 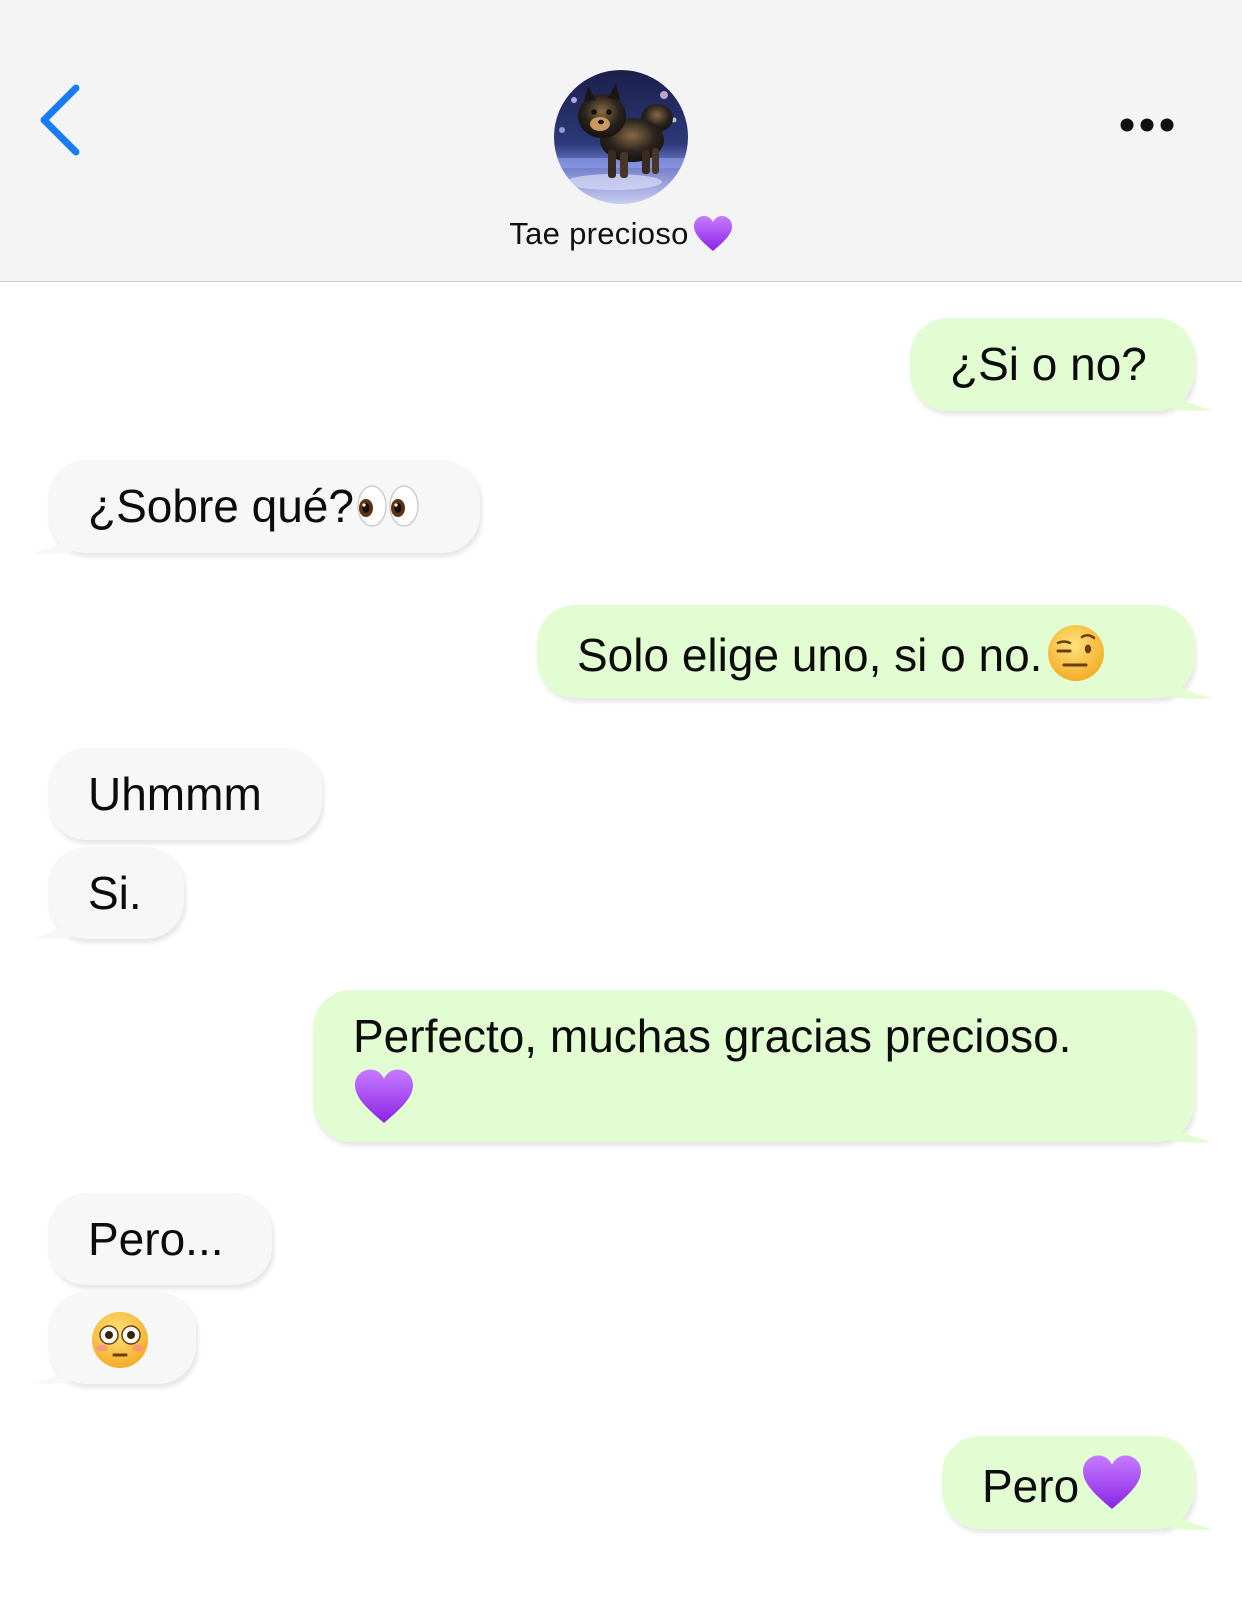 I want to click on outgoing-message: Solo elige uno, si o no., so click(x=865, y=651).